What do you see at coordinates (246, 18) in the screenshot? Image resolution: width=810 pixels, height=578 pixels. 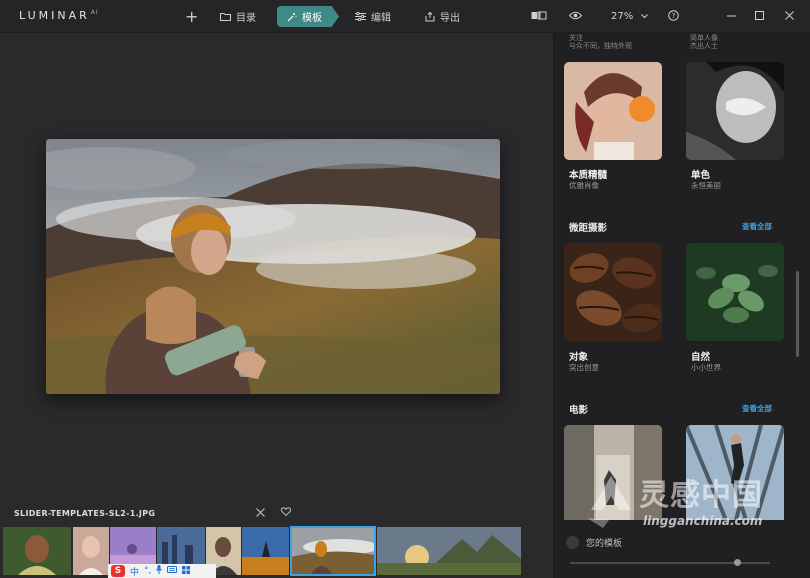 I see `catalog-label: 目录` at bounding box center [246, 18].